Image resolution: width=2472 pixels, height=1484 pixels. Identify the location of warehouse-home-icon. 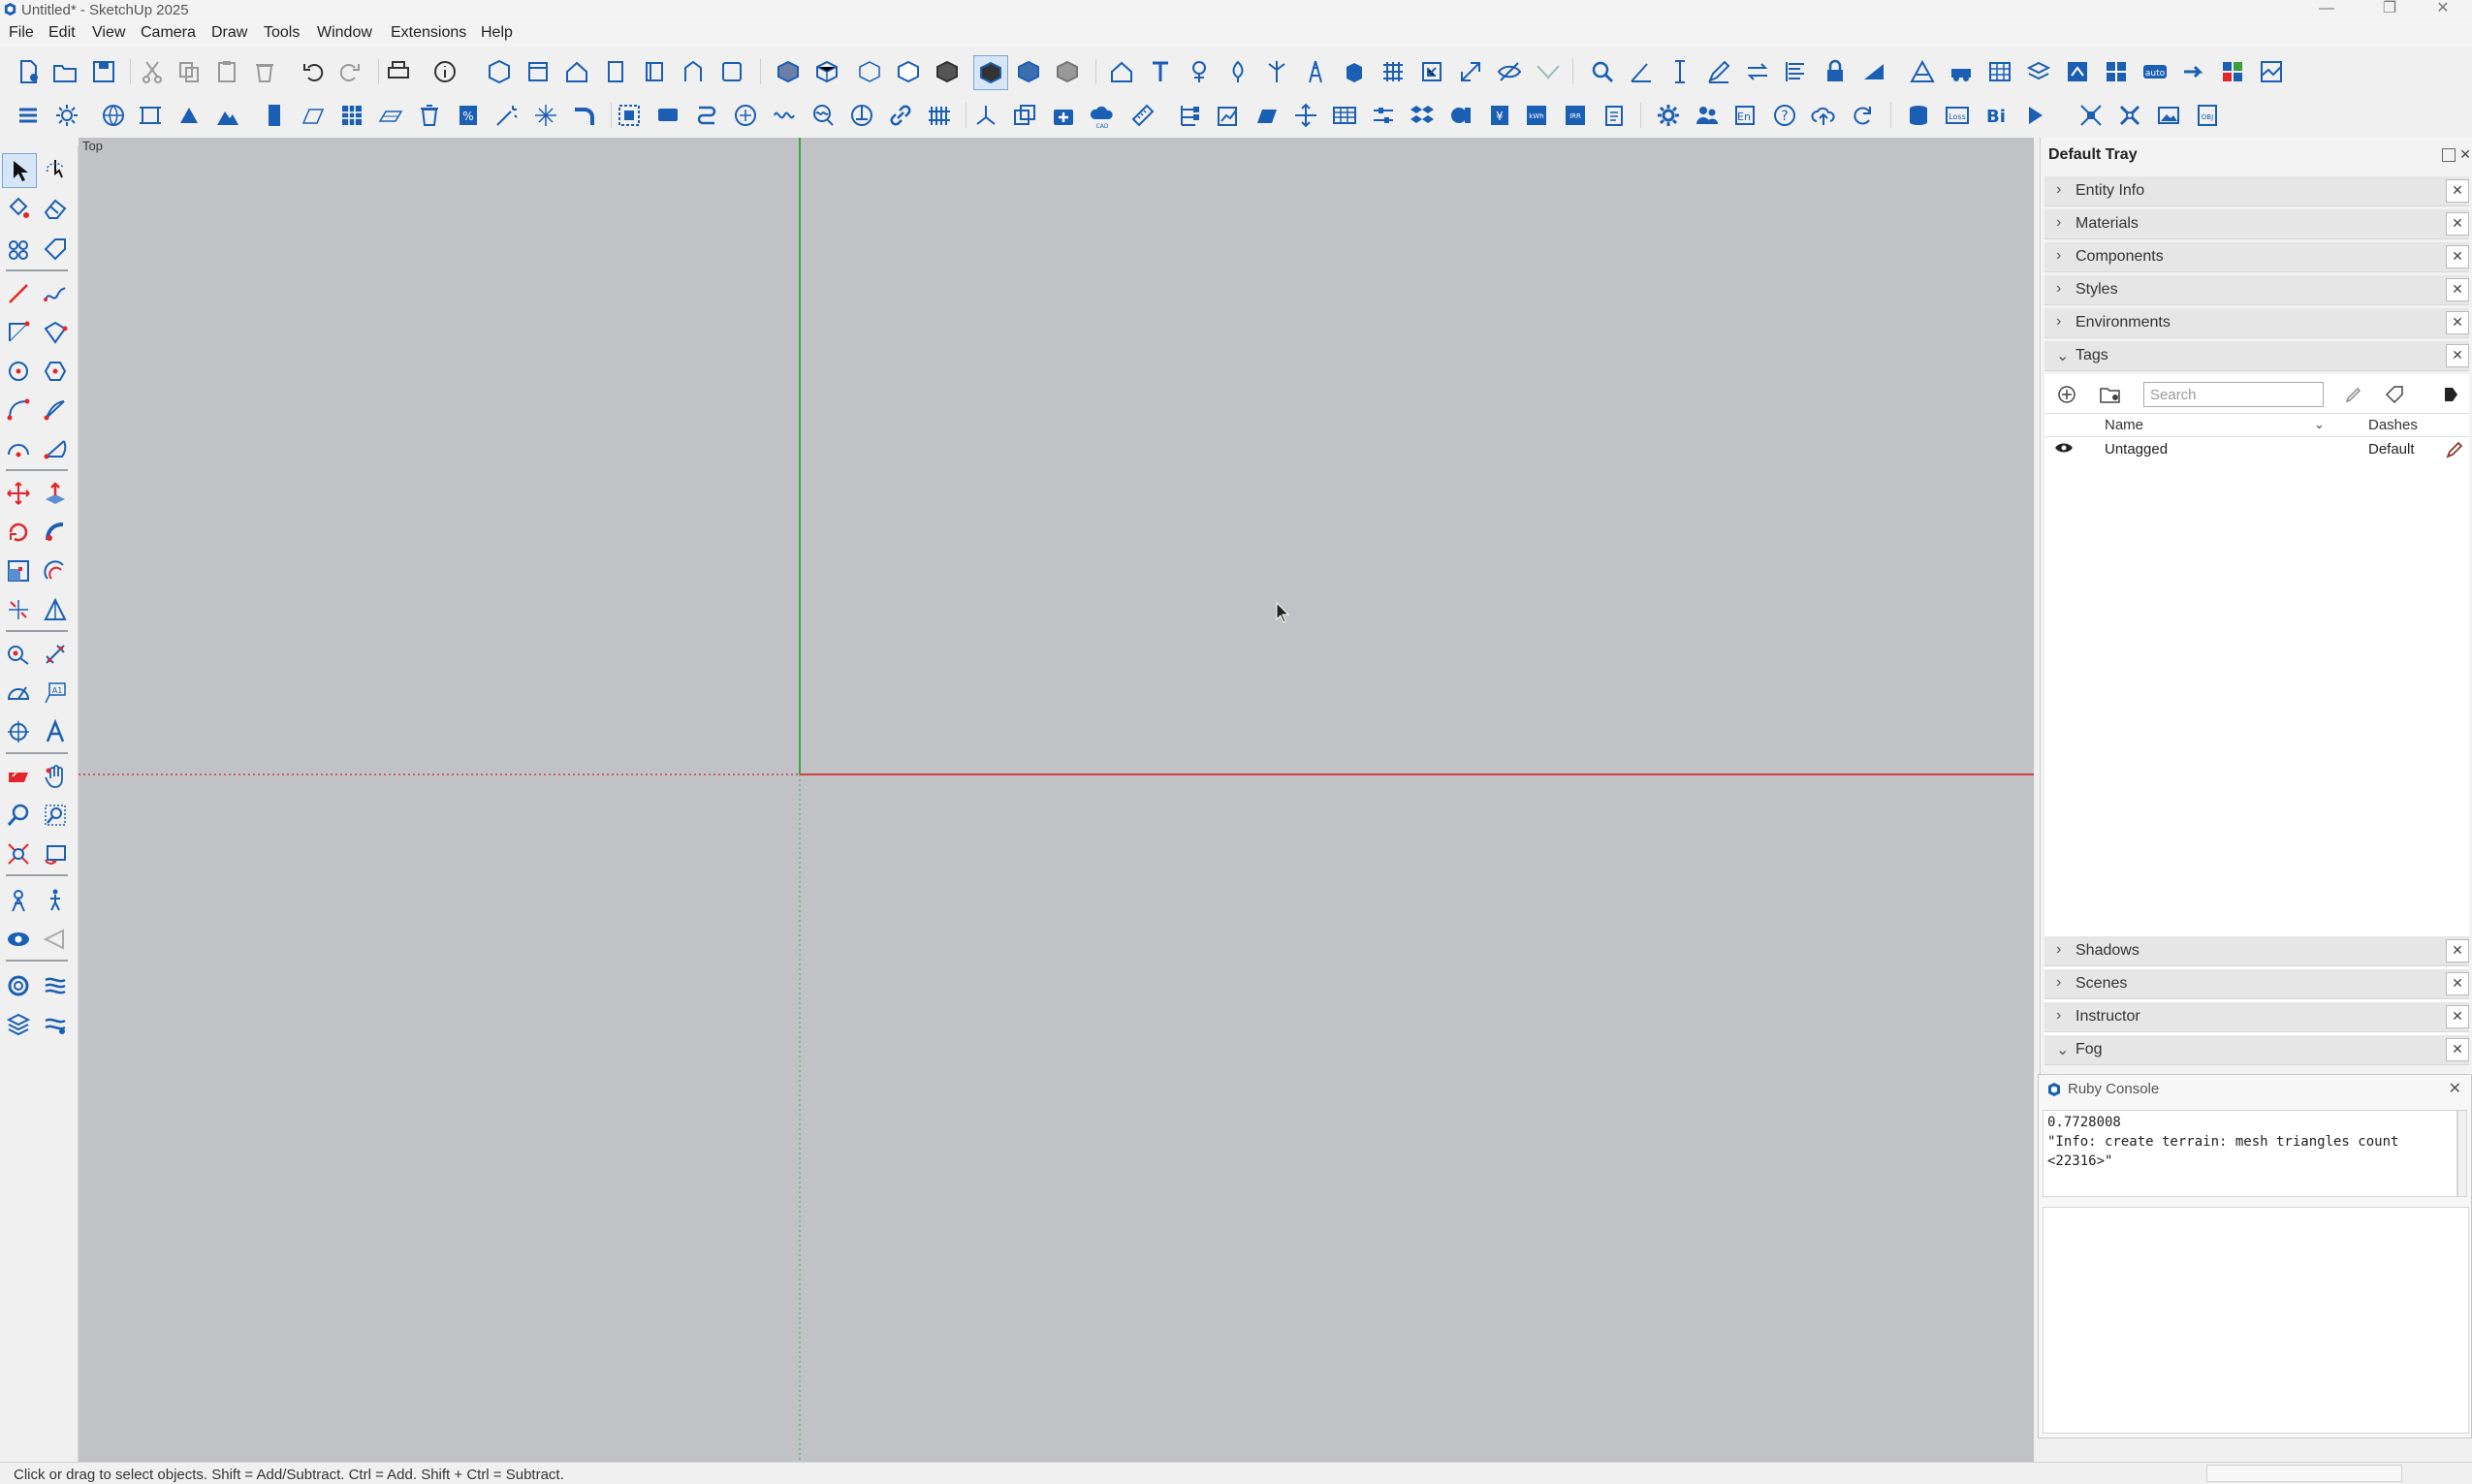
(1121, 71).